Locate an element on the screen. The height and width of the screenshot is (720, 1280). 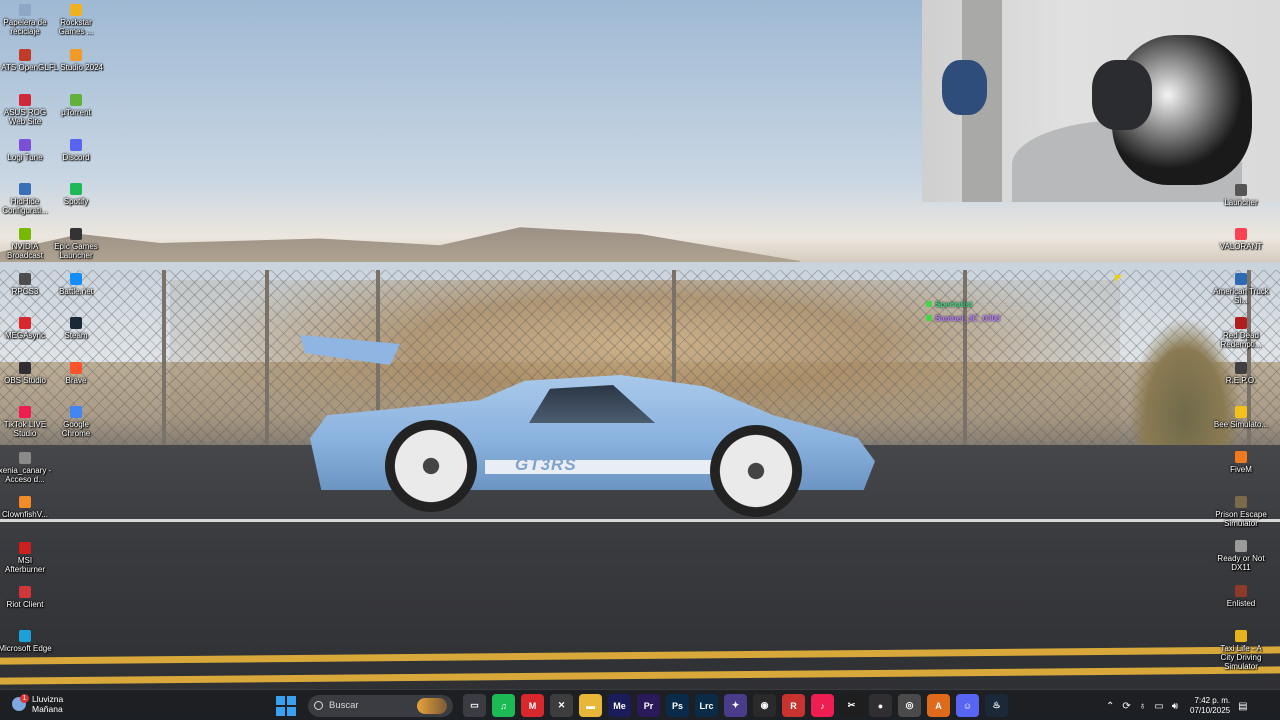
desktop-icon-valorant: VALORANT is located at coordinates (1241, 239).